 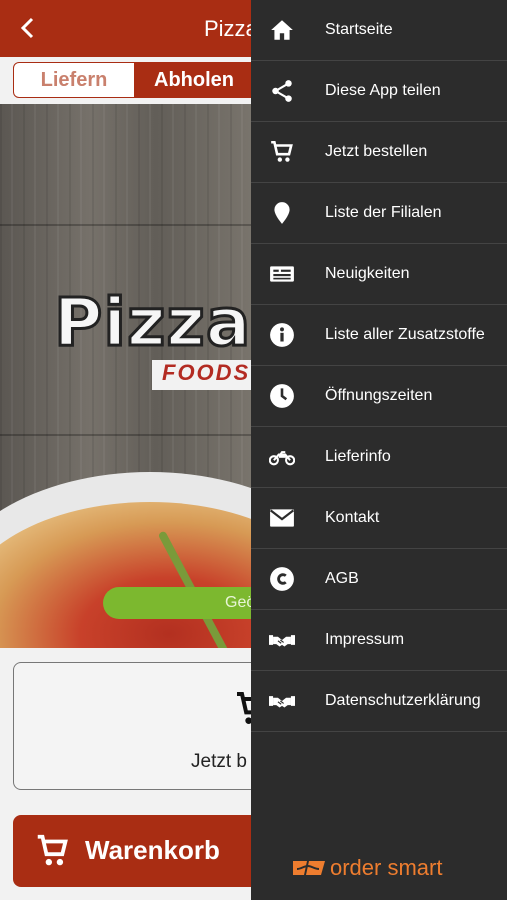 I want to click on motorcycle-icon, so click(x=282, y=457).